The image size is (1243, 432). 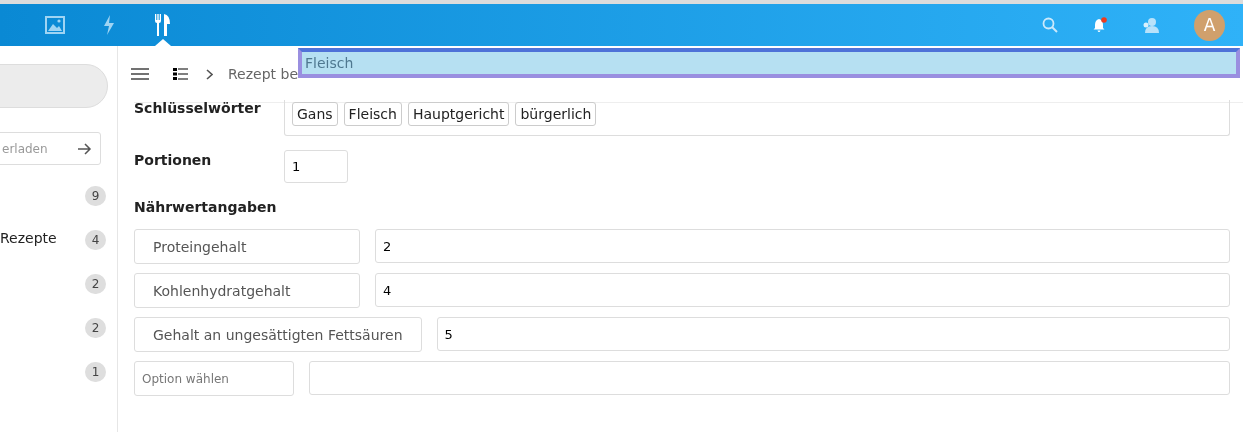 I want to click on nutrient-select: Kohlenhydratgehalt, so click(x=247, y=290).